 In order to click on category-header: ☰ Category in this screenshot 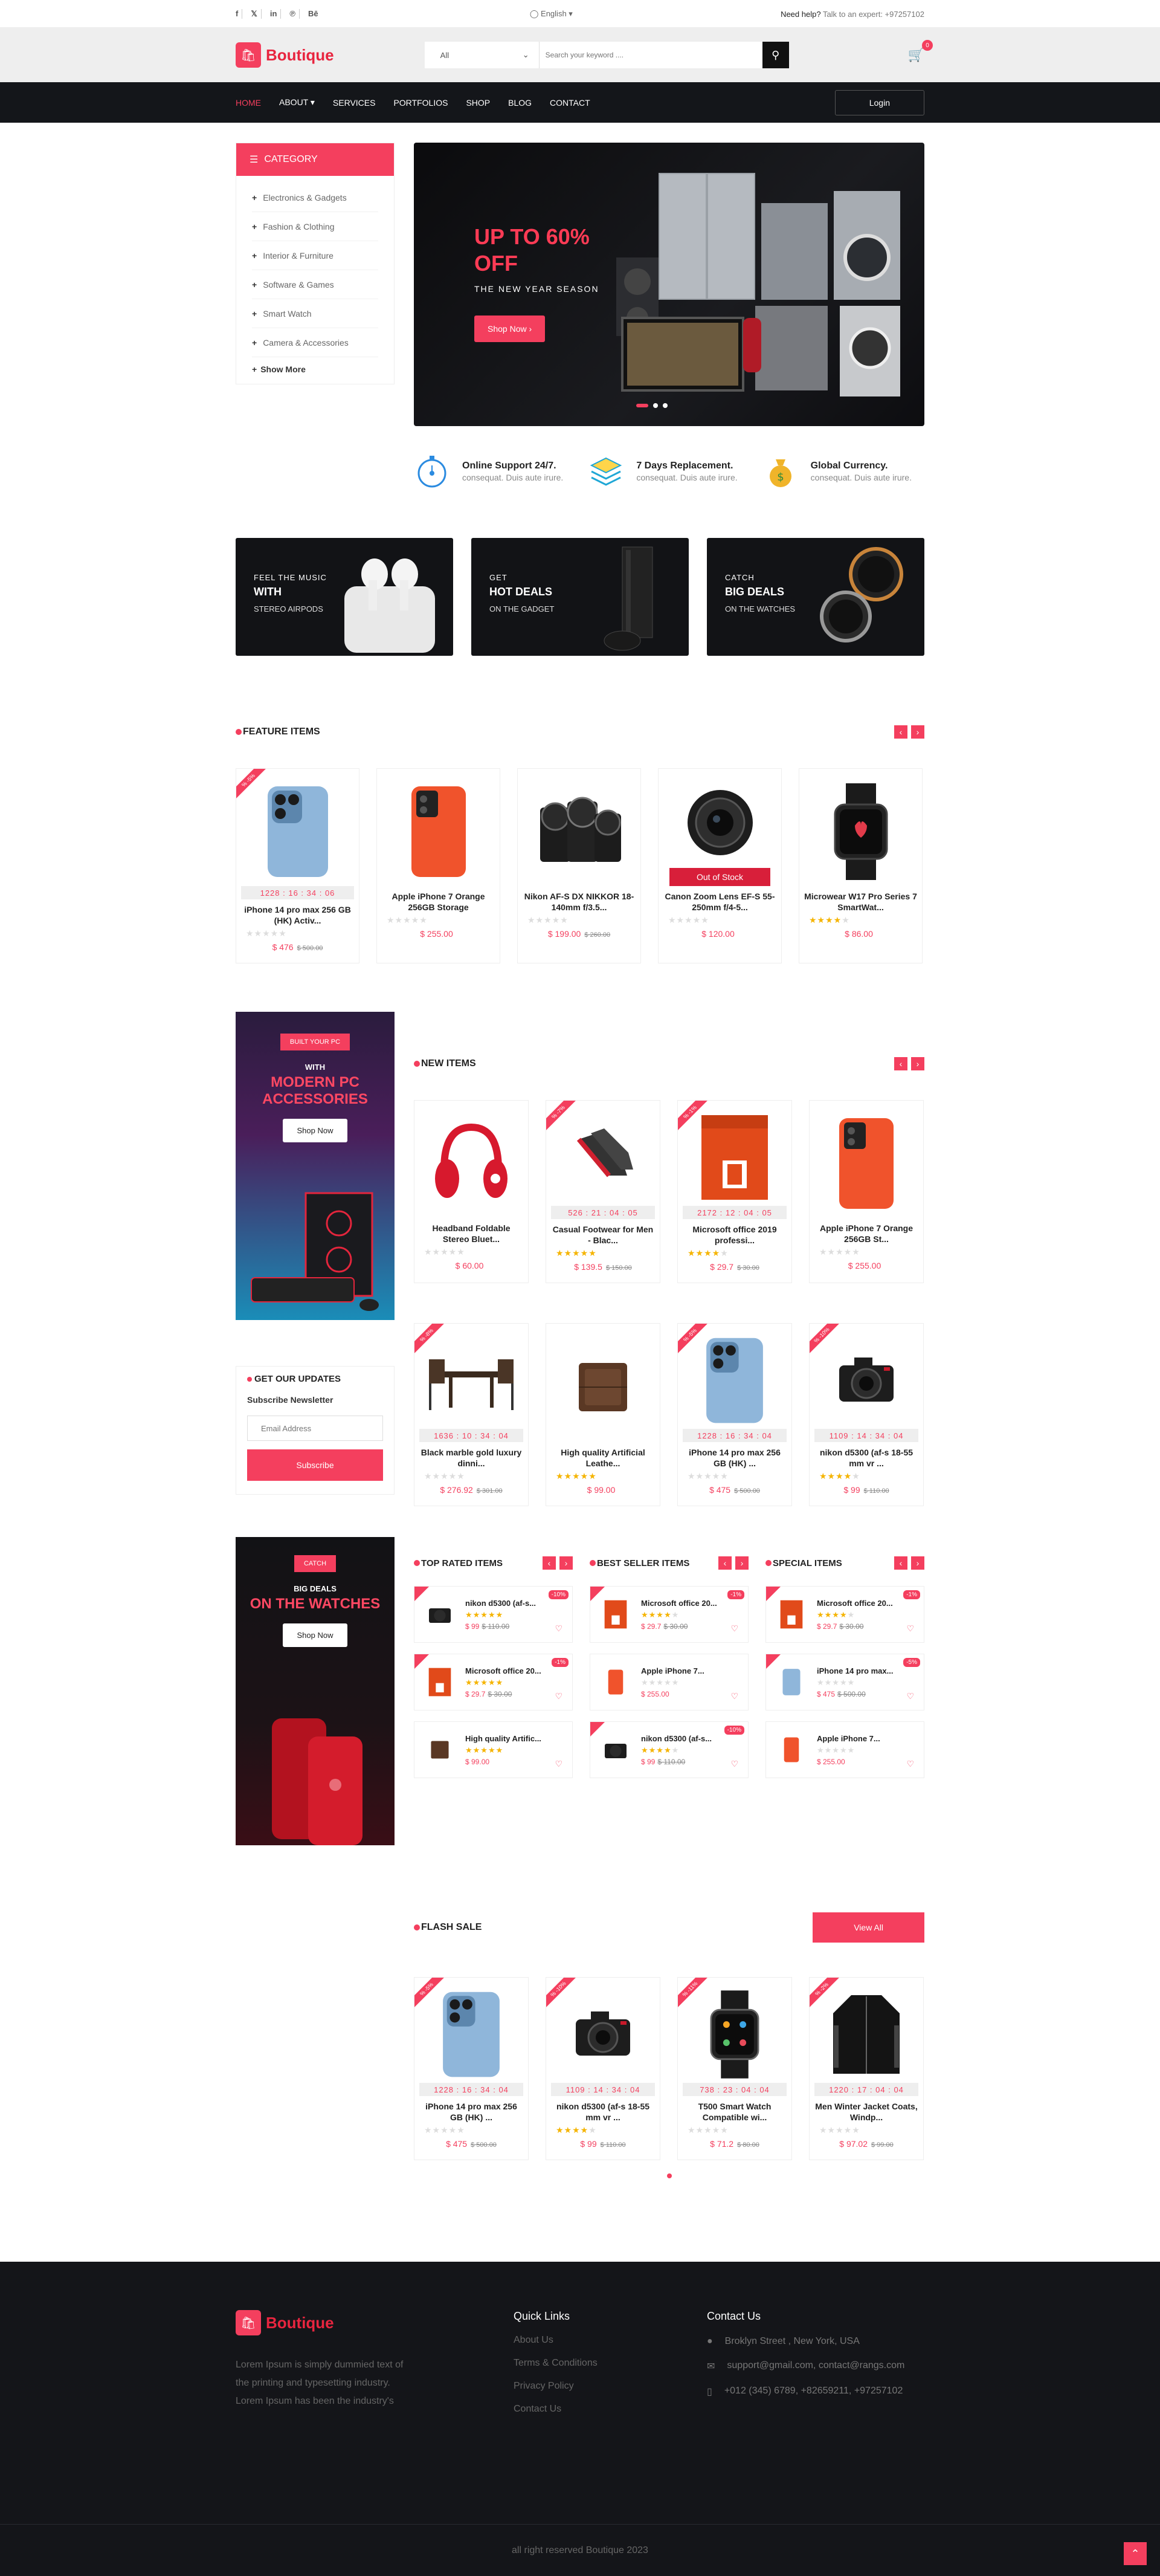, I will do `click(315, 159)`.